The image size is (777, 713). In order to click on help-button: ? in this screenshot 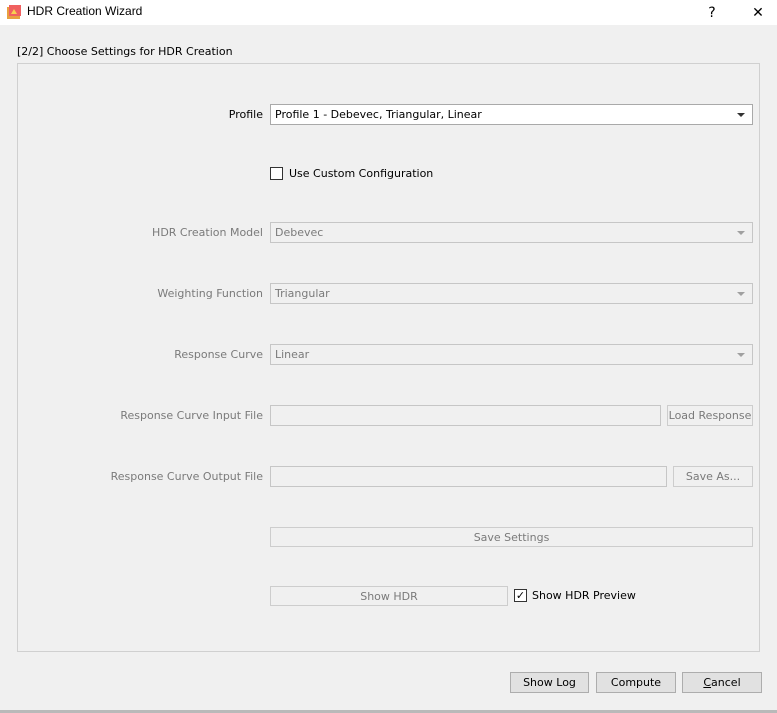, I will do `click(712, 12)`.